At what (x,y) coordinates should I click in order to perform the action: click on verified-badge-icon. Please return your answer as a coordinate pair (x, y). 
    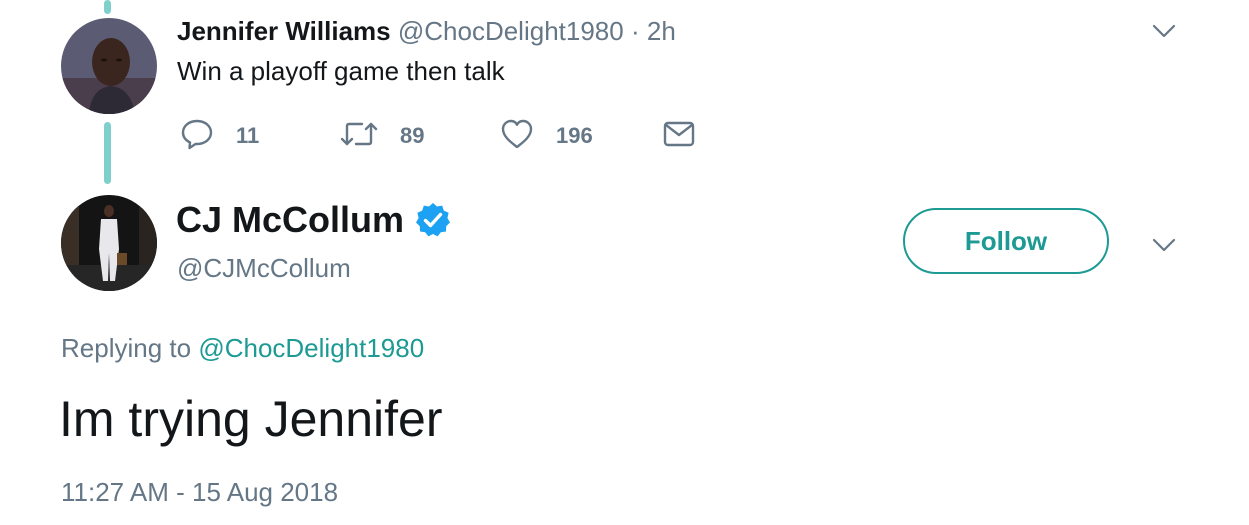
    Looking at the image, I should click on (433, 222).